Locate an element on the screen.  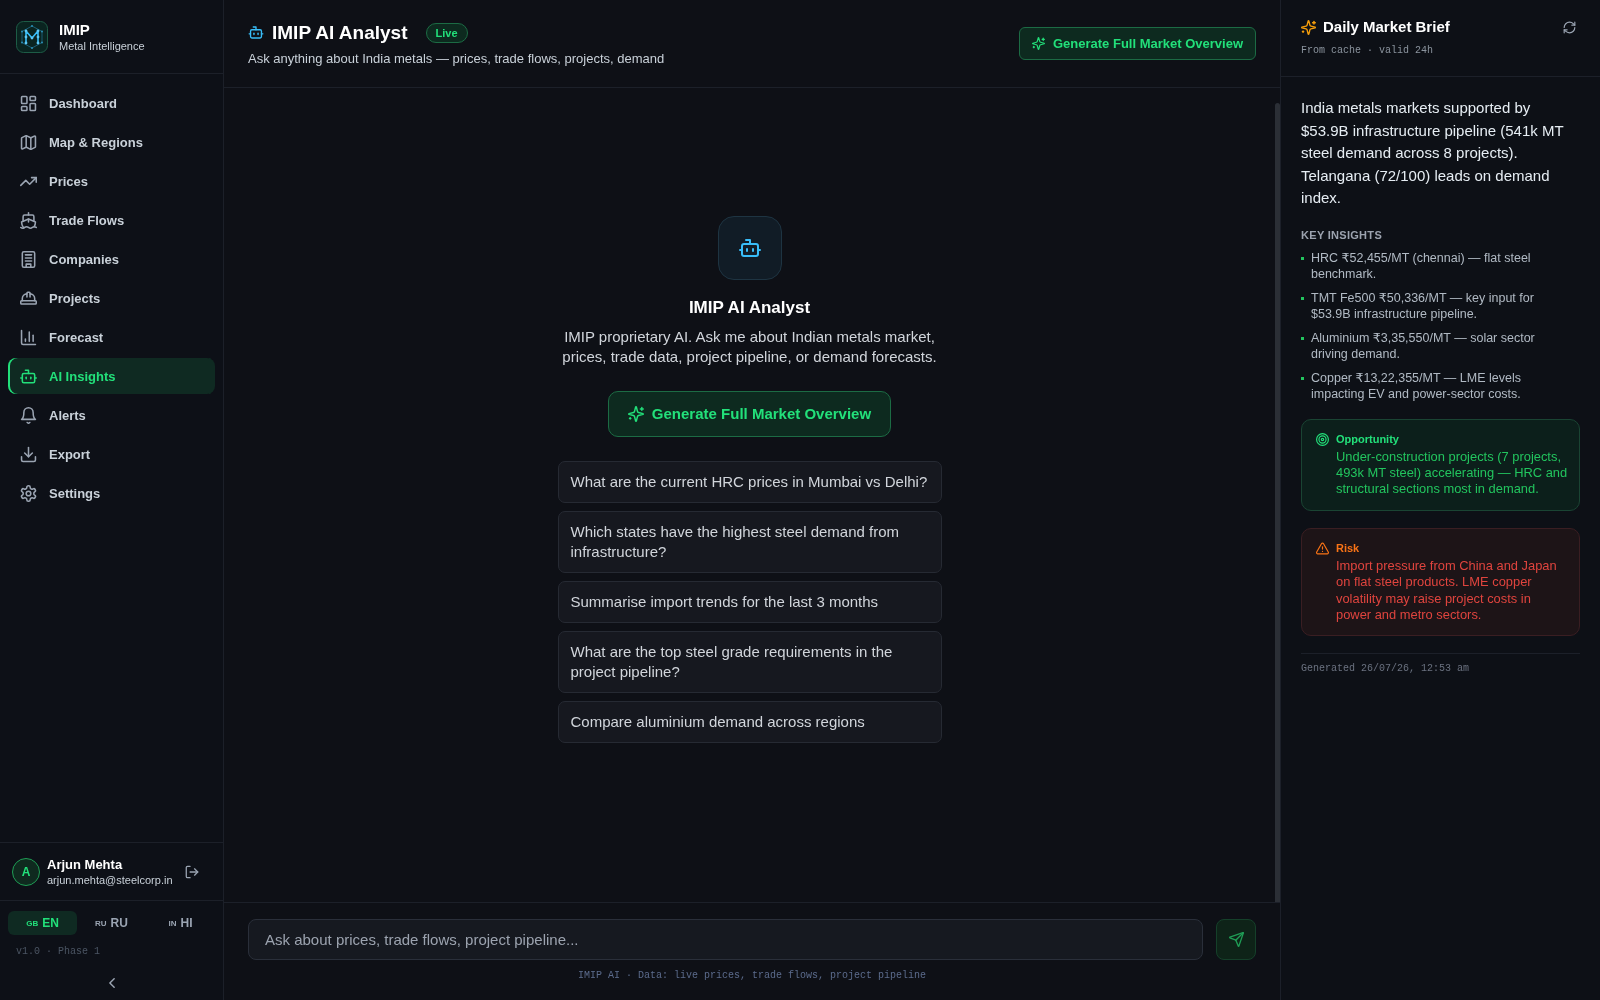
refresh-icon is located at coordinates (1569, 27).